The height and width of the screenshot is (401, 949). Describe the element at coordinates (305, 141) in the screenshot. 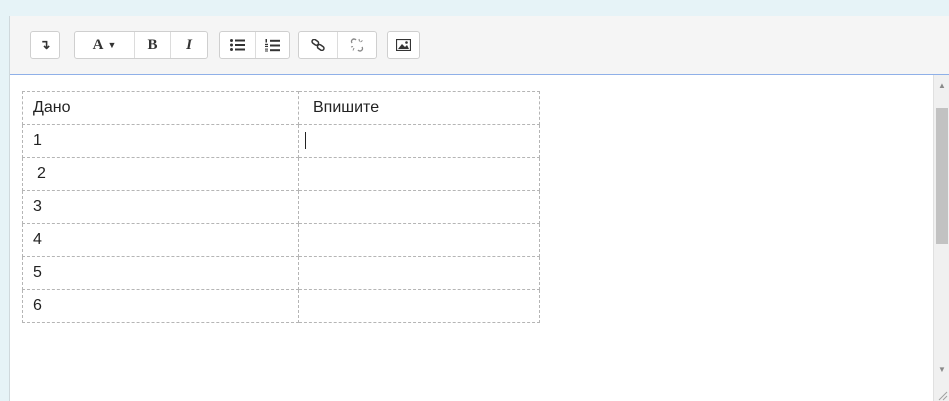

I see `text-cursor` at that location.